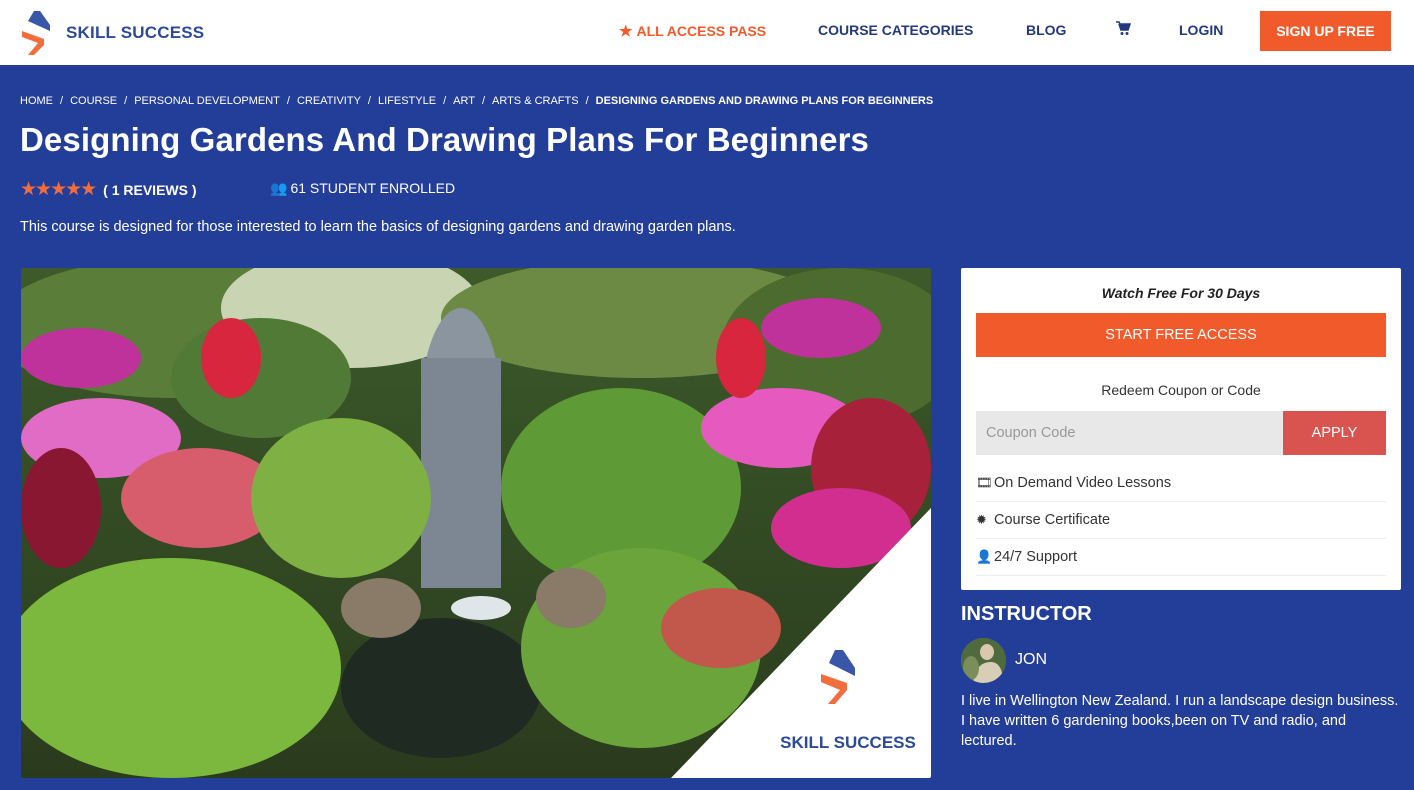  Describe the element at coordinates (329, 101) in the screenshot. I see `breadcrumb-creativity: CREATIVITY` at that location.